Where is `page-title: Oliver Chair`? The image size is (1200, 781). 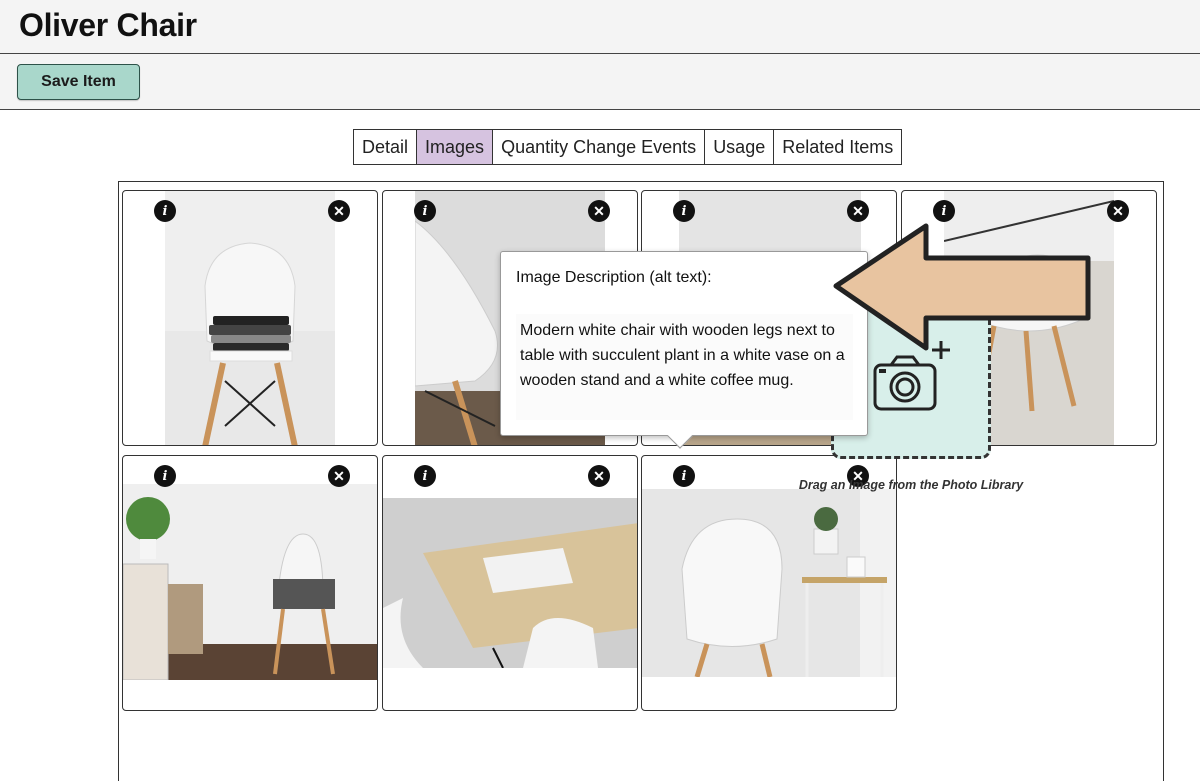
page-title: Oliver Chair is located at coordinates (108, 25).